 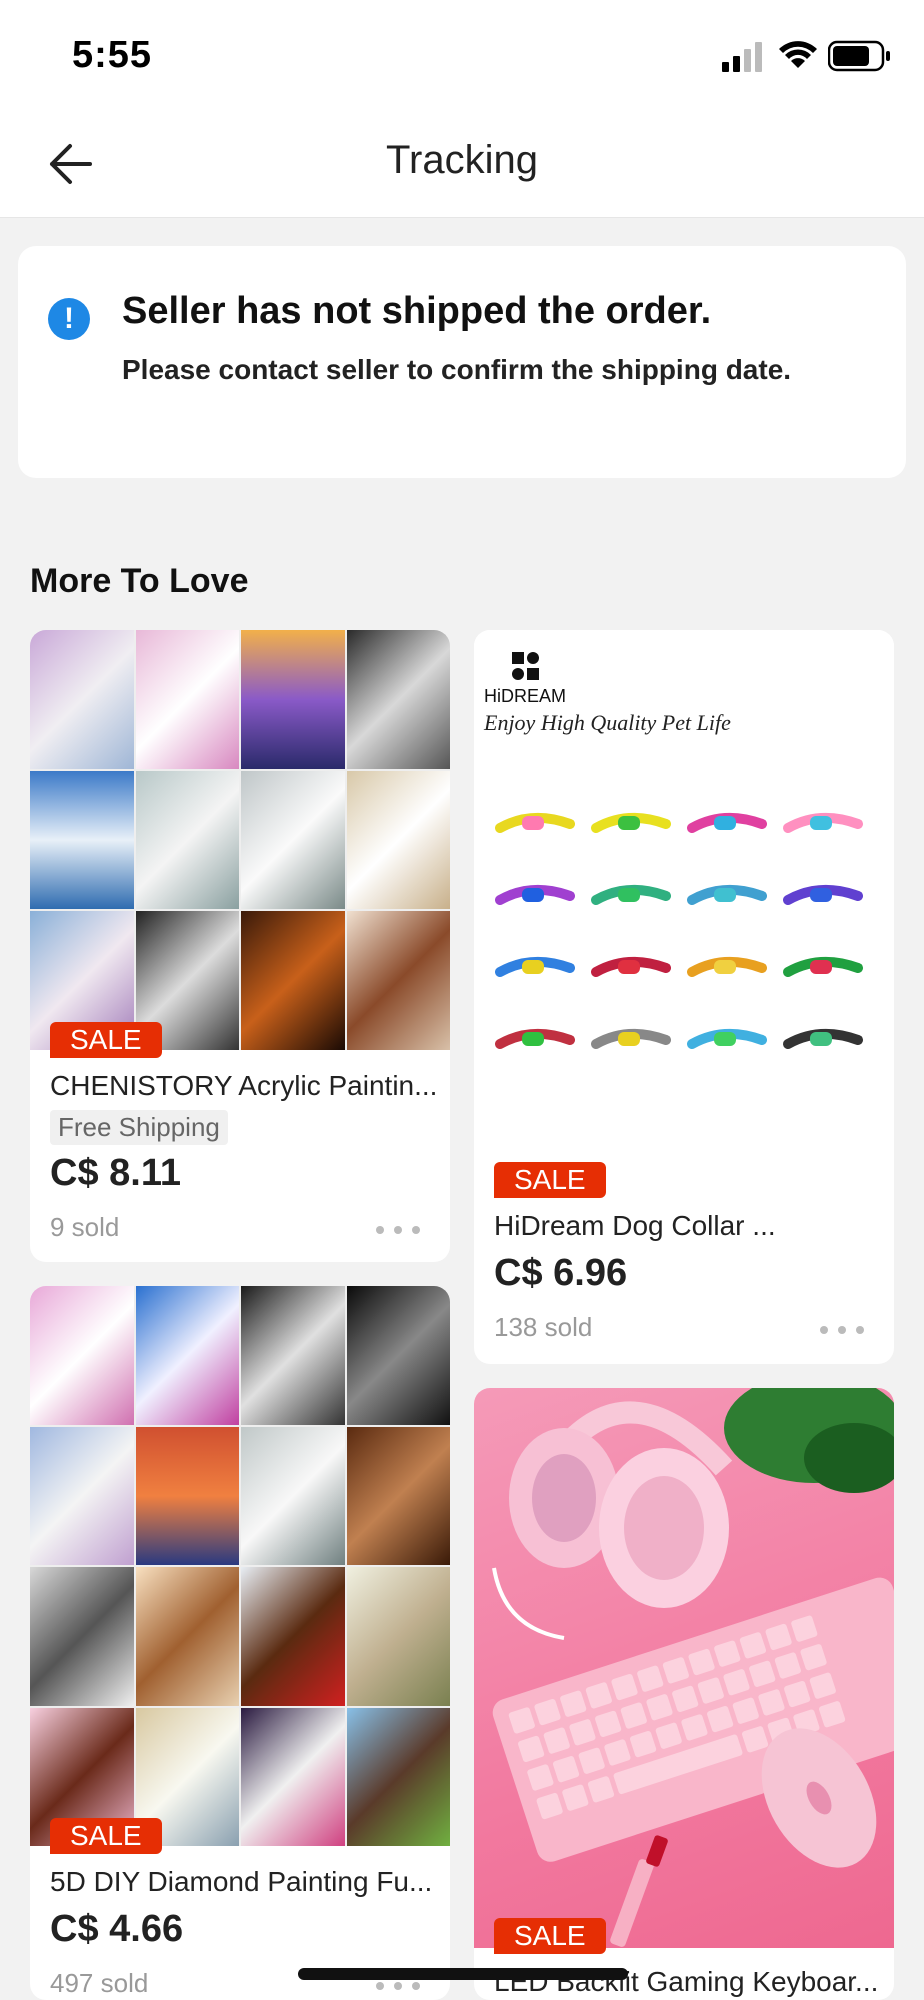 I want to click on battery-icon, so click(x=859, y=56).